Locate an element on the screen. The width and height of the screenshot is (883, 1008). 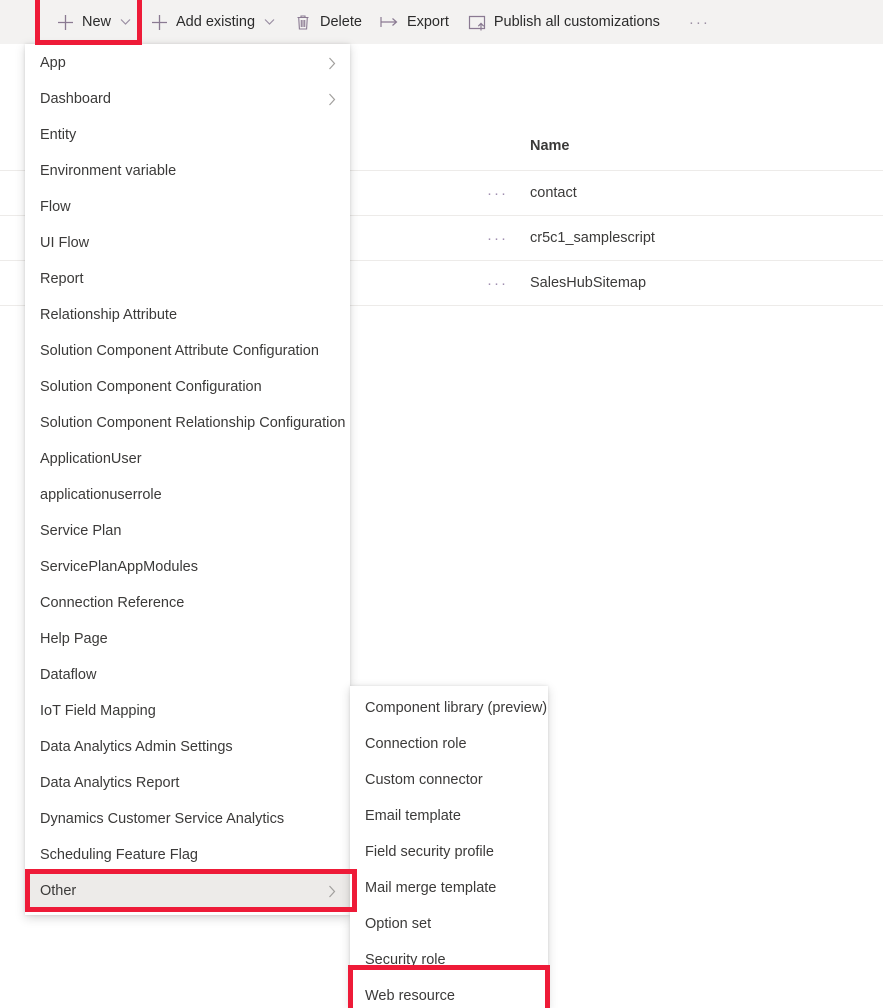
menu-item-app: App is located at coordinates (187, 63).